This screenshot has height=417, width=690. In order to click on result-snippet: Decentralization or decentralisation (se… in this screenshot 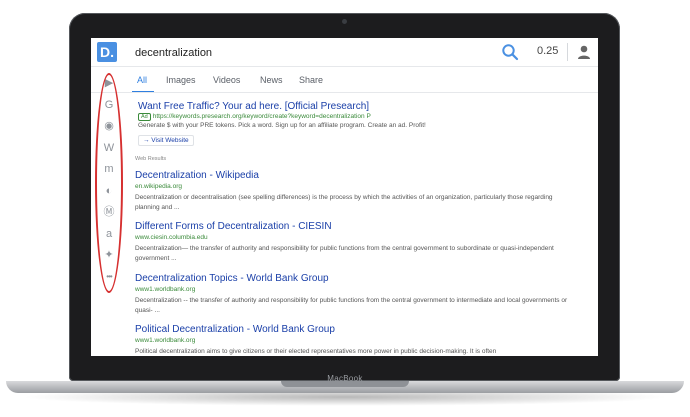, I will do `click(344, 202)`.